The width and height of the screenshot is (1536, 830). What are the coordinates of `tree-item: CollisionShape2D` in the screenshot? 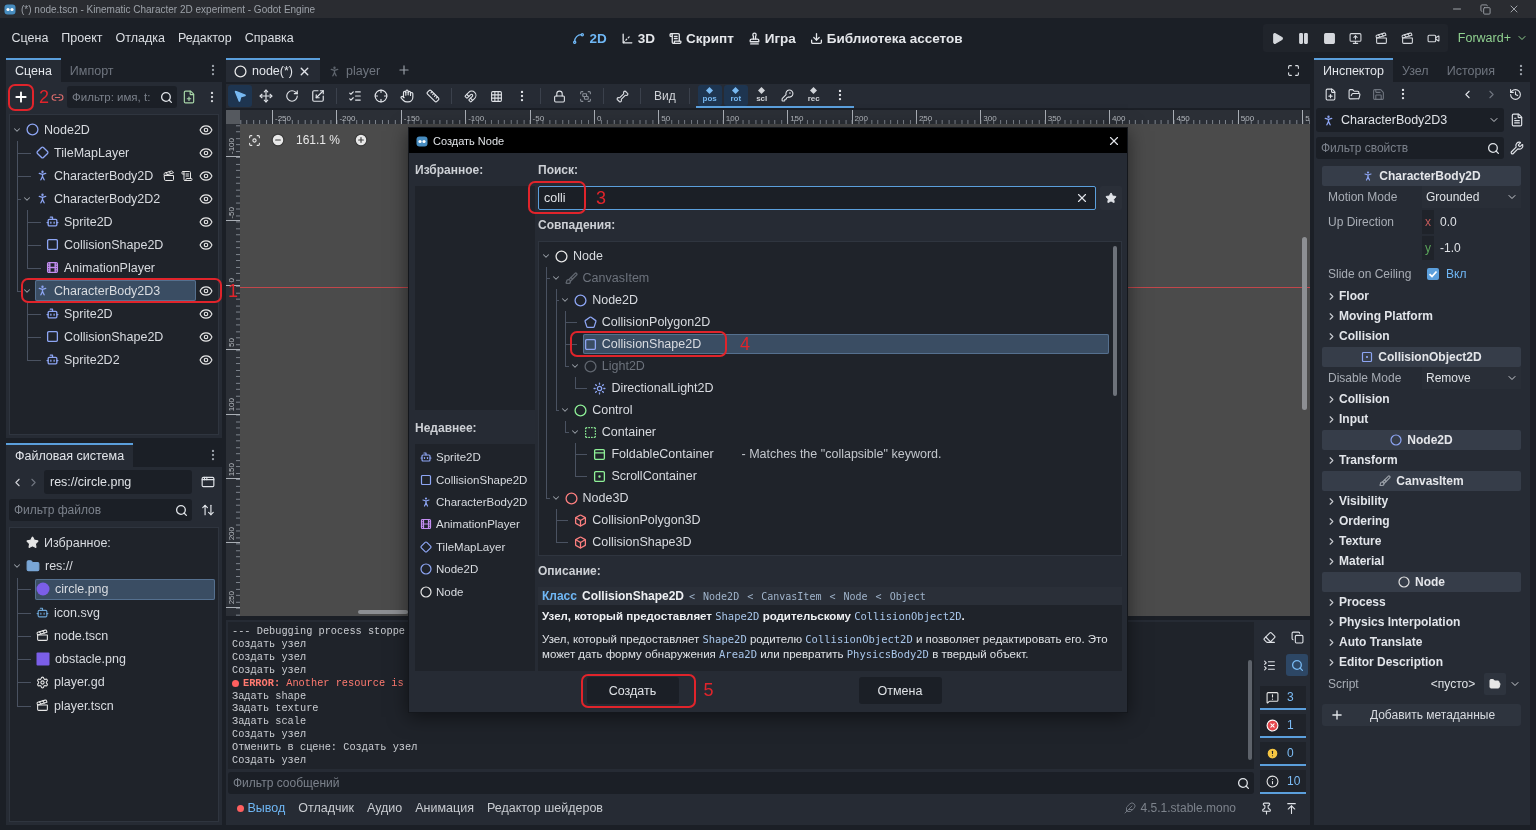 It's located at (106, 244).